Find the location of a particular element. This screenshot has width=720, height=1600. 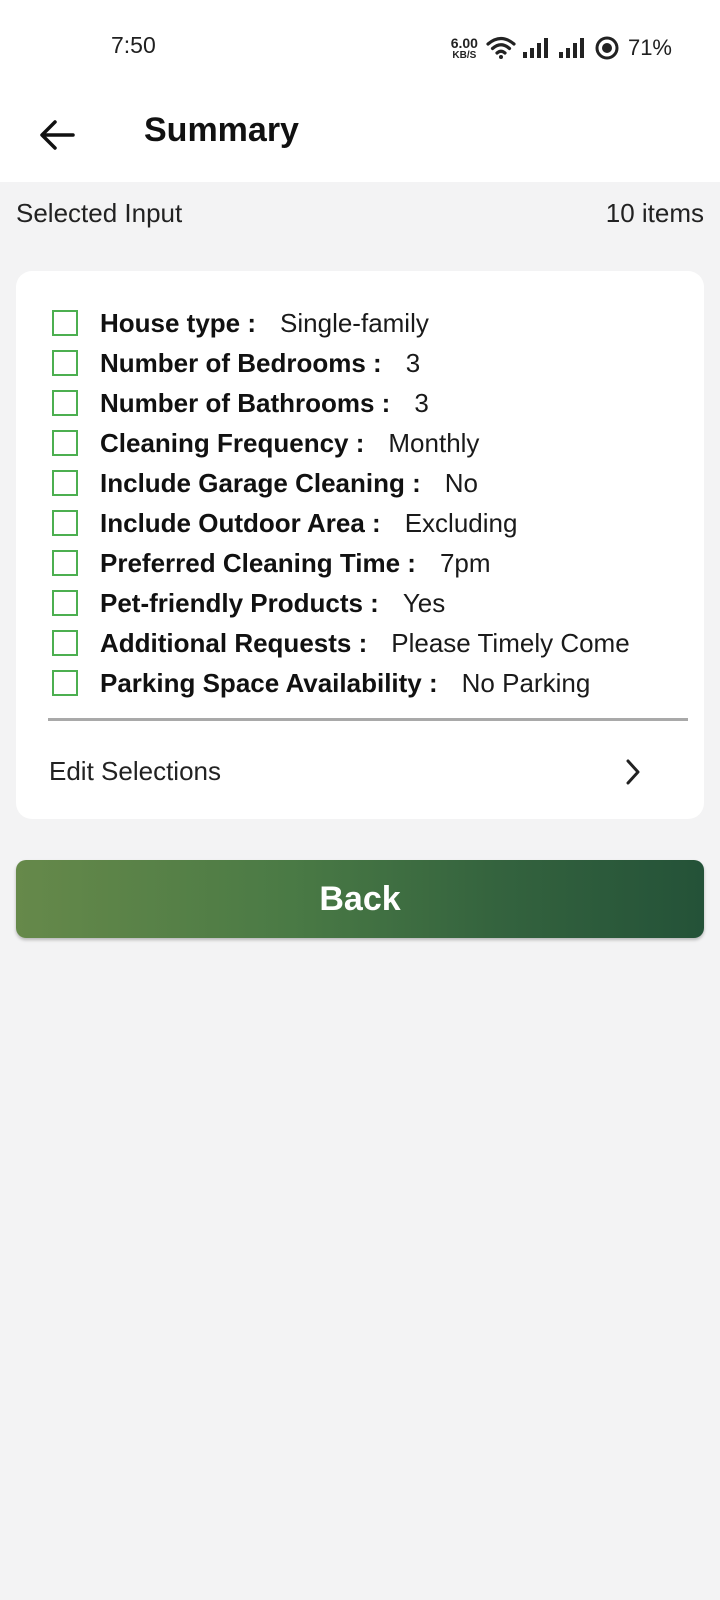

divider is located at coordinates (368, 719).